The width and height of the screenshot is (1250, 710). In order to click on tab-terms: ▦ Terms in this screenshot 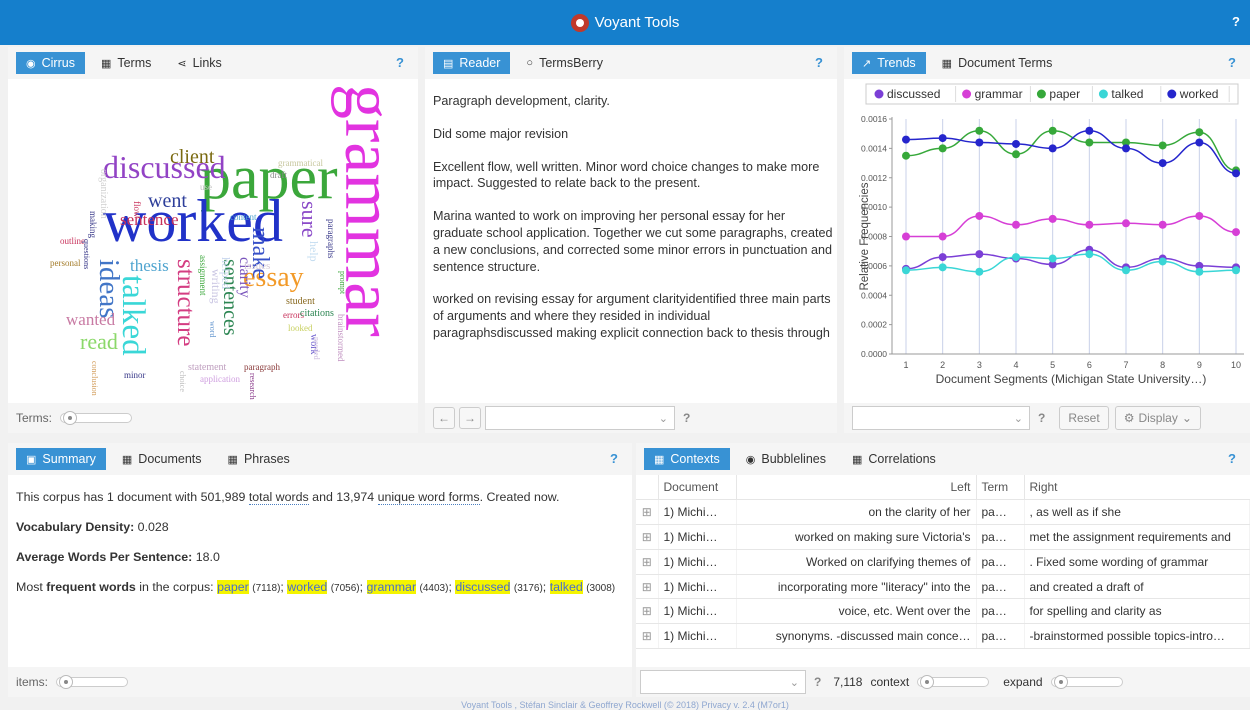, I will do `click(126, 63)`.